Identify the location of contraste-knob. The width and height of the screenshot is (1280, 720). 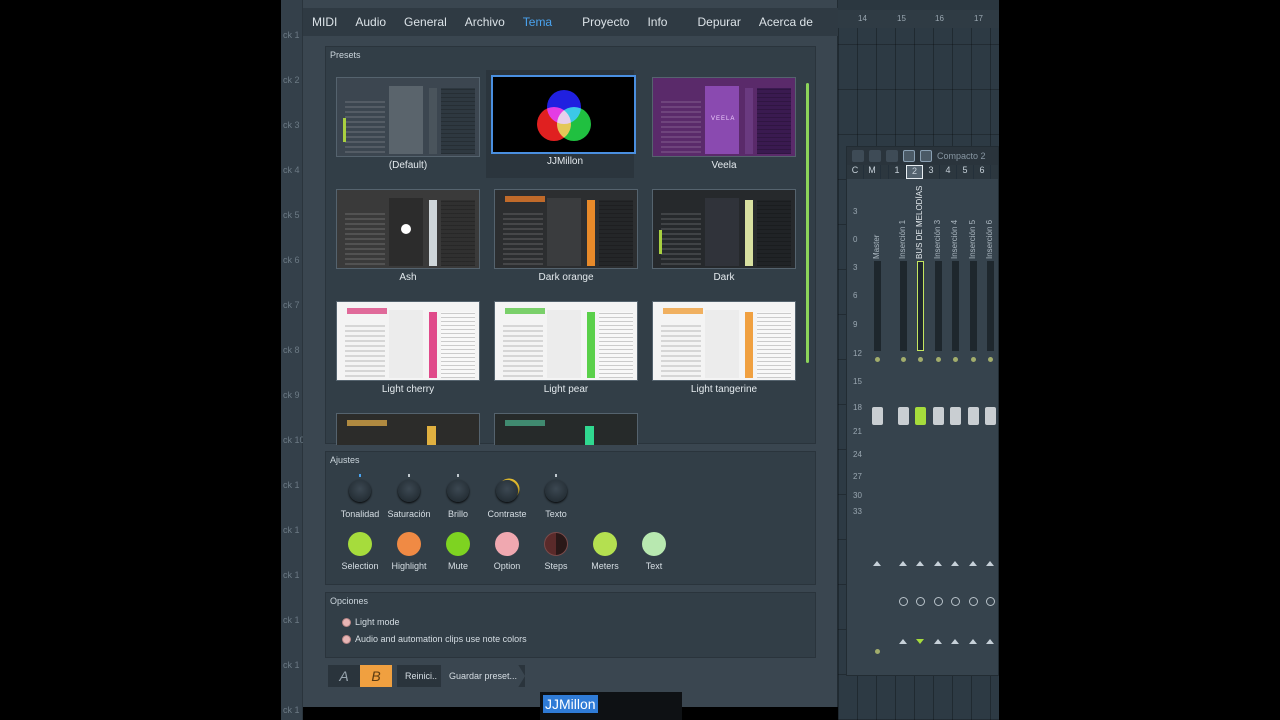
(507, 491).